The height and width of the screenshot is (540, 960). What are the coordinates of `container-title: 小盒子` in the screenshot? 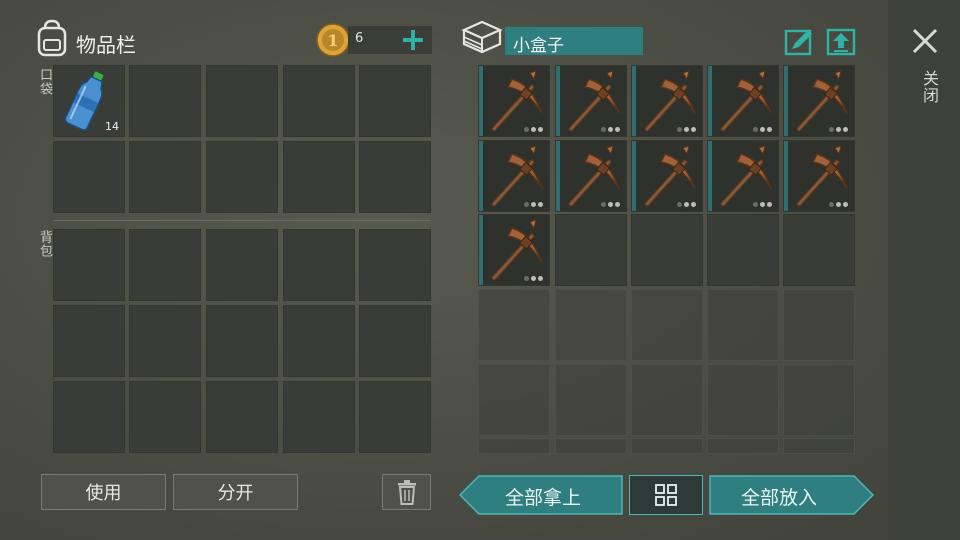 It's located at (538, 46).